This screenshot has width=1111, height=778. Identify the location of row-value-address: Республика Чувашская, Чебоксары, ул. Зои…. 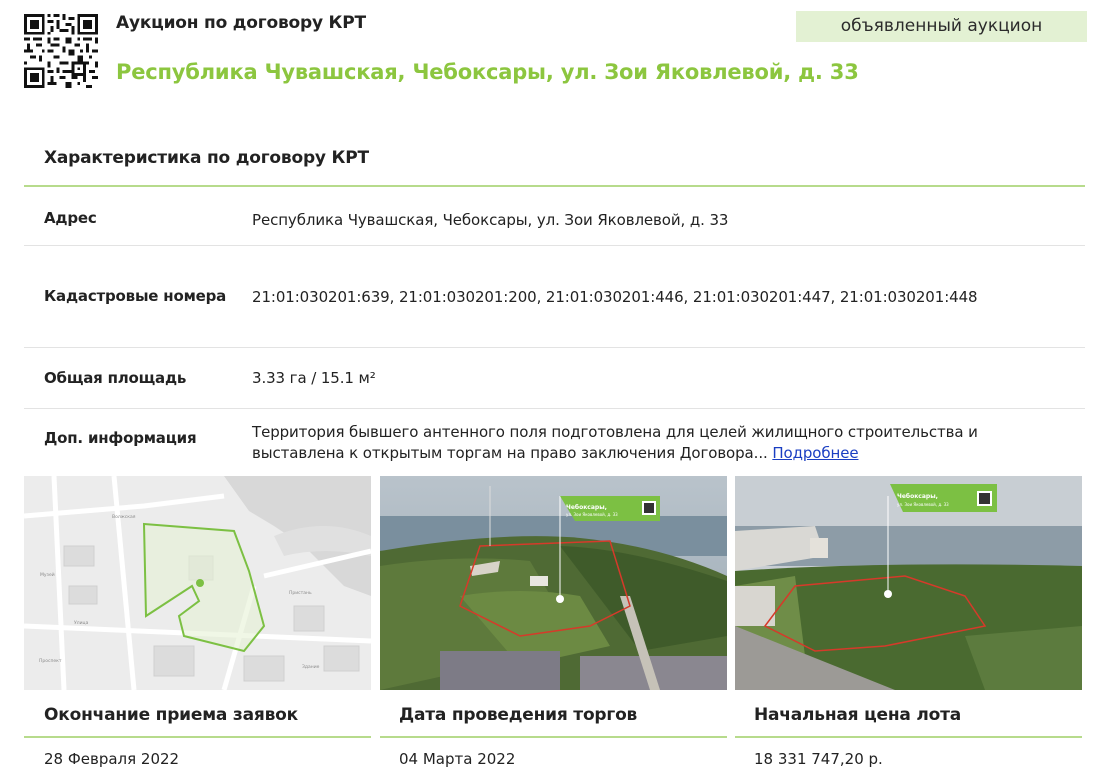
(490, 220).